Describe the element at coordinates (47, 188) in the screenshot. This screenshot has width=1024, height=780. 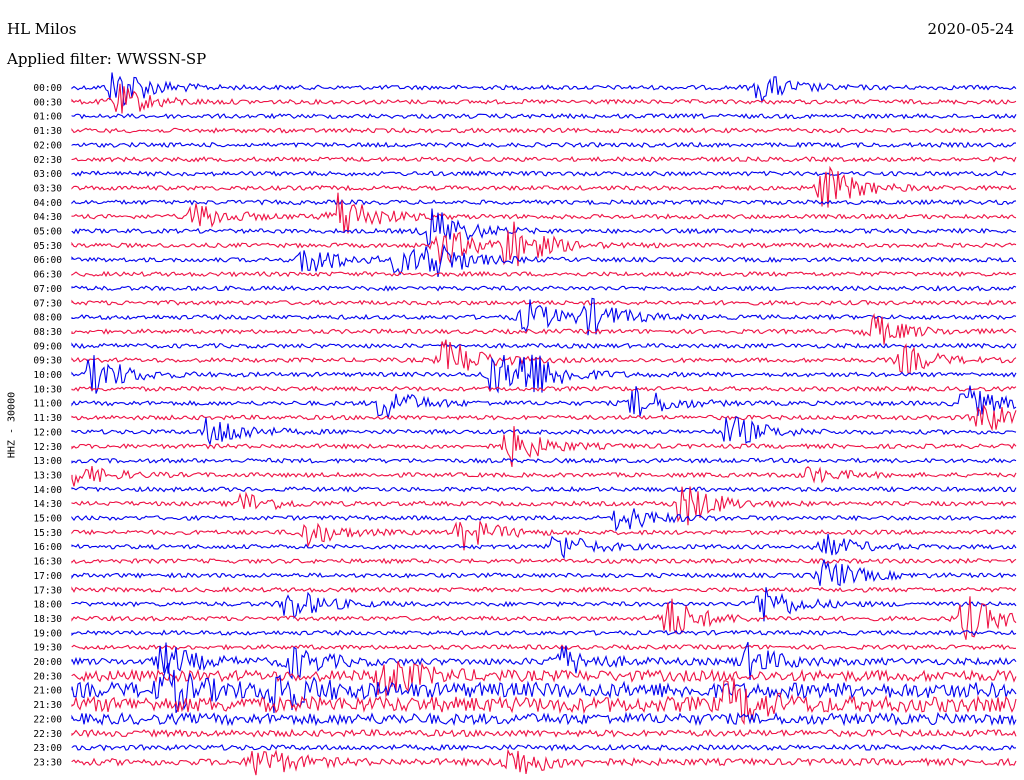
I see `row-time-label: 03:30` at that location.